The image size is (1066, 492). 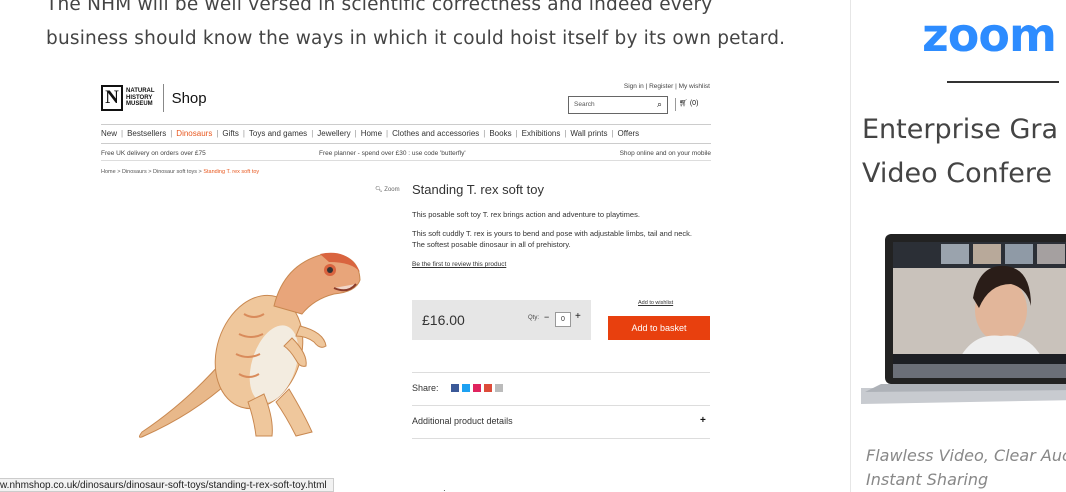 I want to click on email-icon, so click(x=499, y=388).